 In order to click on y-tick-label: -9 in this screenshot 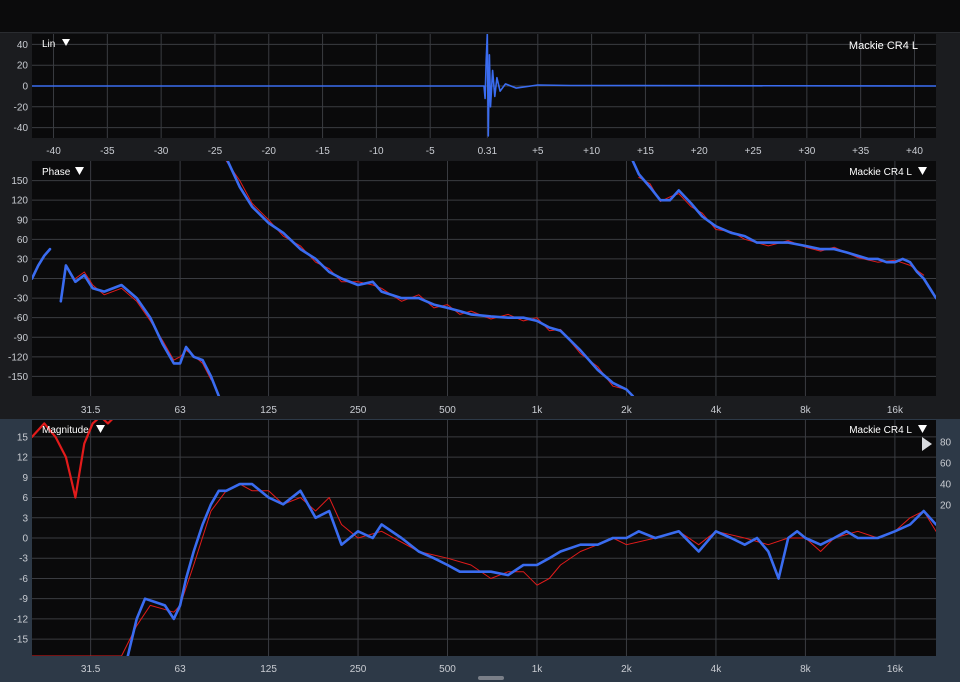, I will do `click(23, 599)`.